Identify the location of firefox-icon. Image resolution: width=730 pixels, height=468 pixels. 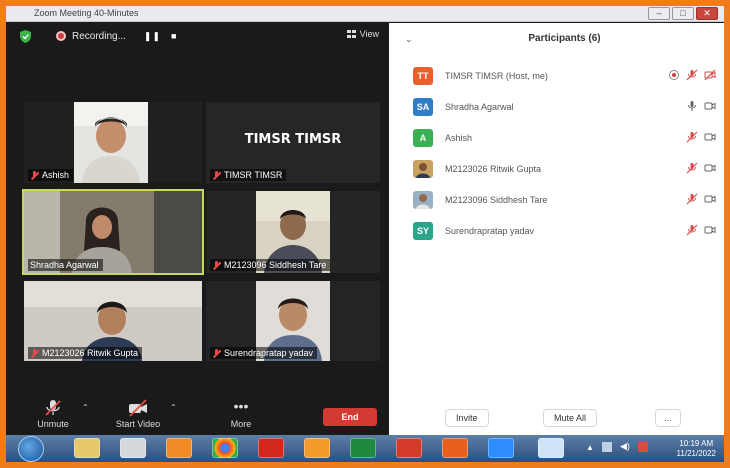
(455, 448).